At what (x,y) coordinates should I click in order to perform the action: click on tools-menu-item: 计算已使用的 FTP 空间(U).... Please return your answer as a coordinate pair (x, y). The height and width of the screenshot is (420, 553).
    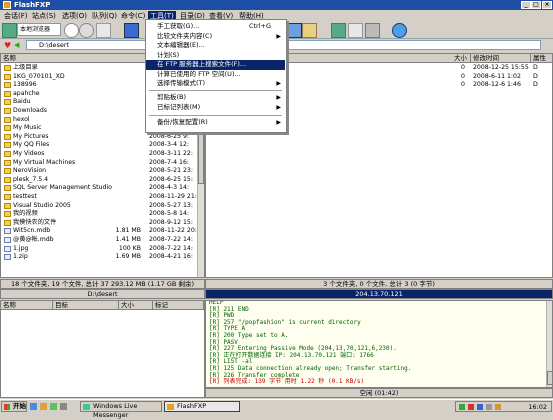
    Looking at the image, I should click on (215, 75).